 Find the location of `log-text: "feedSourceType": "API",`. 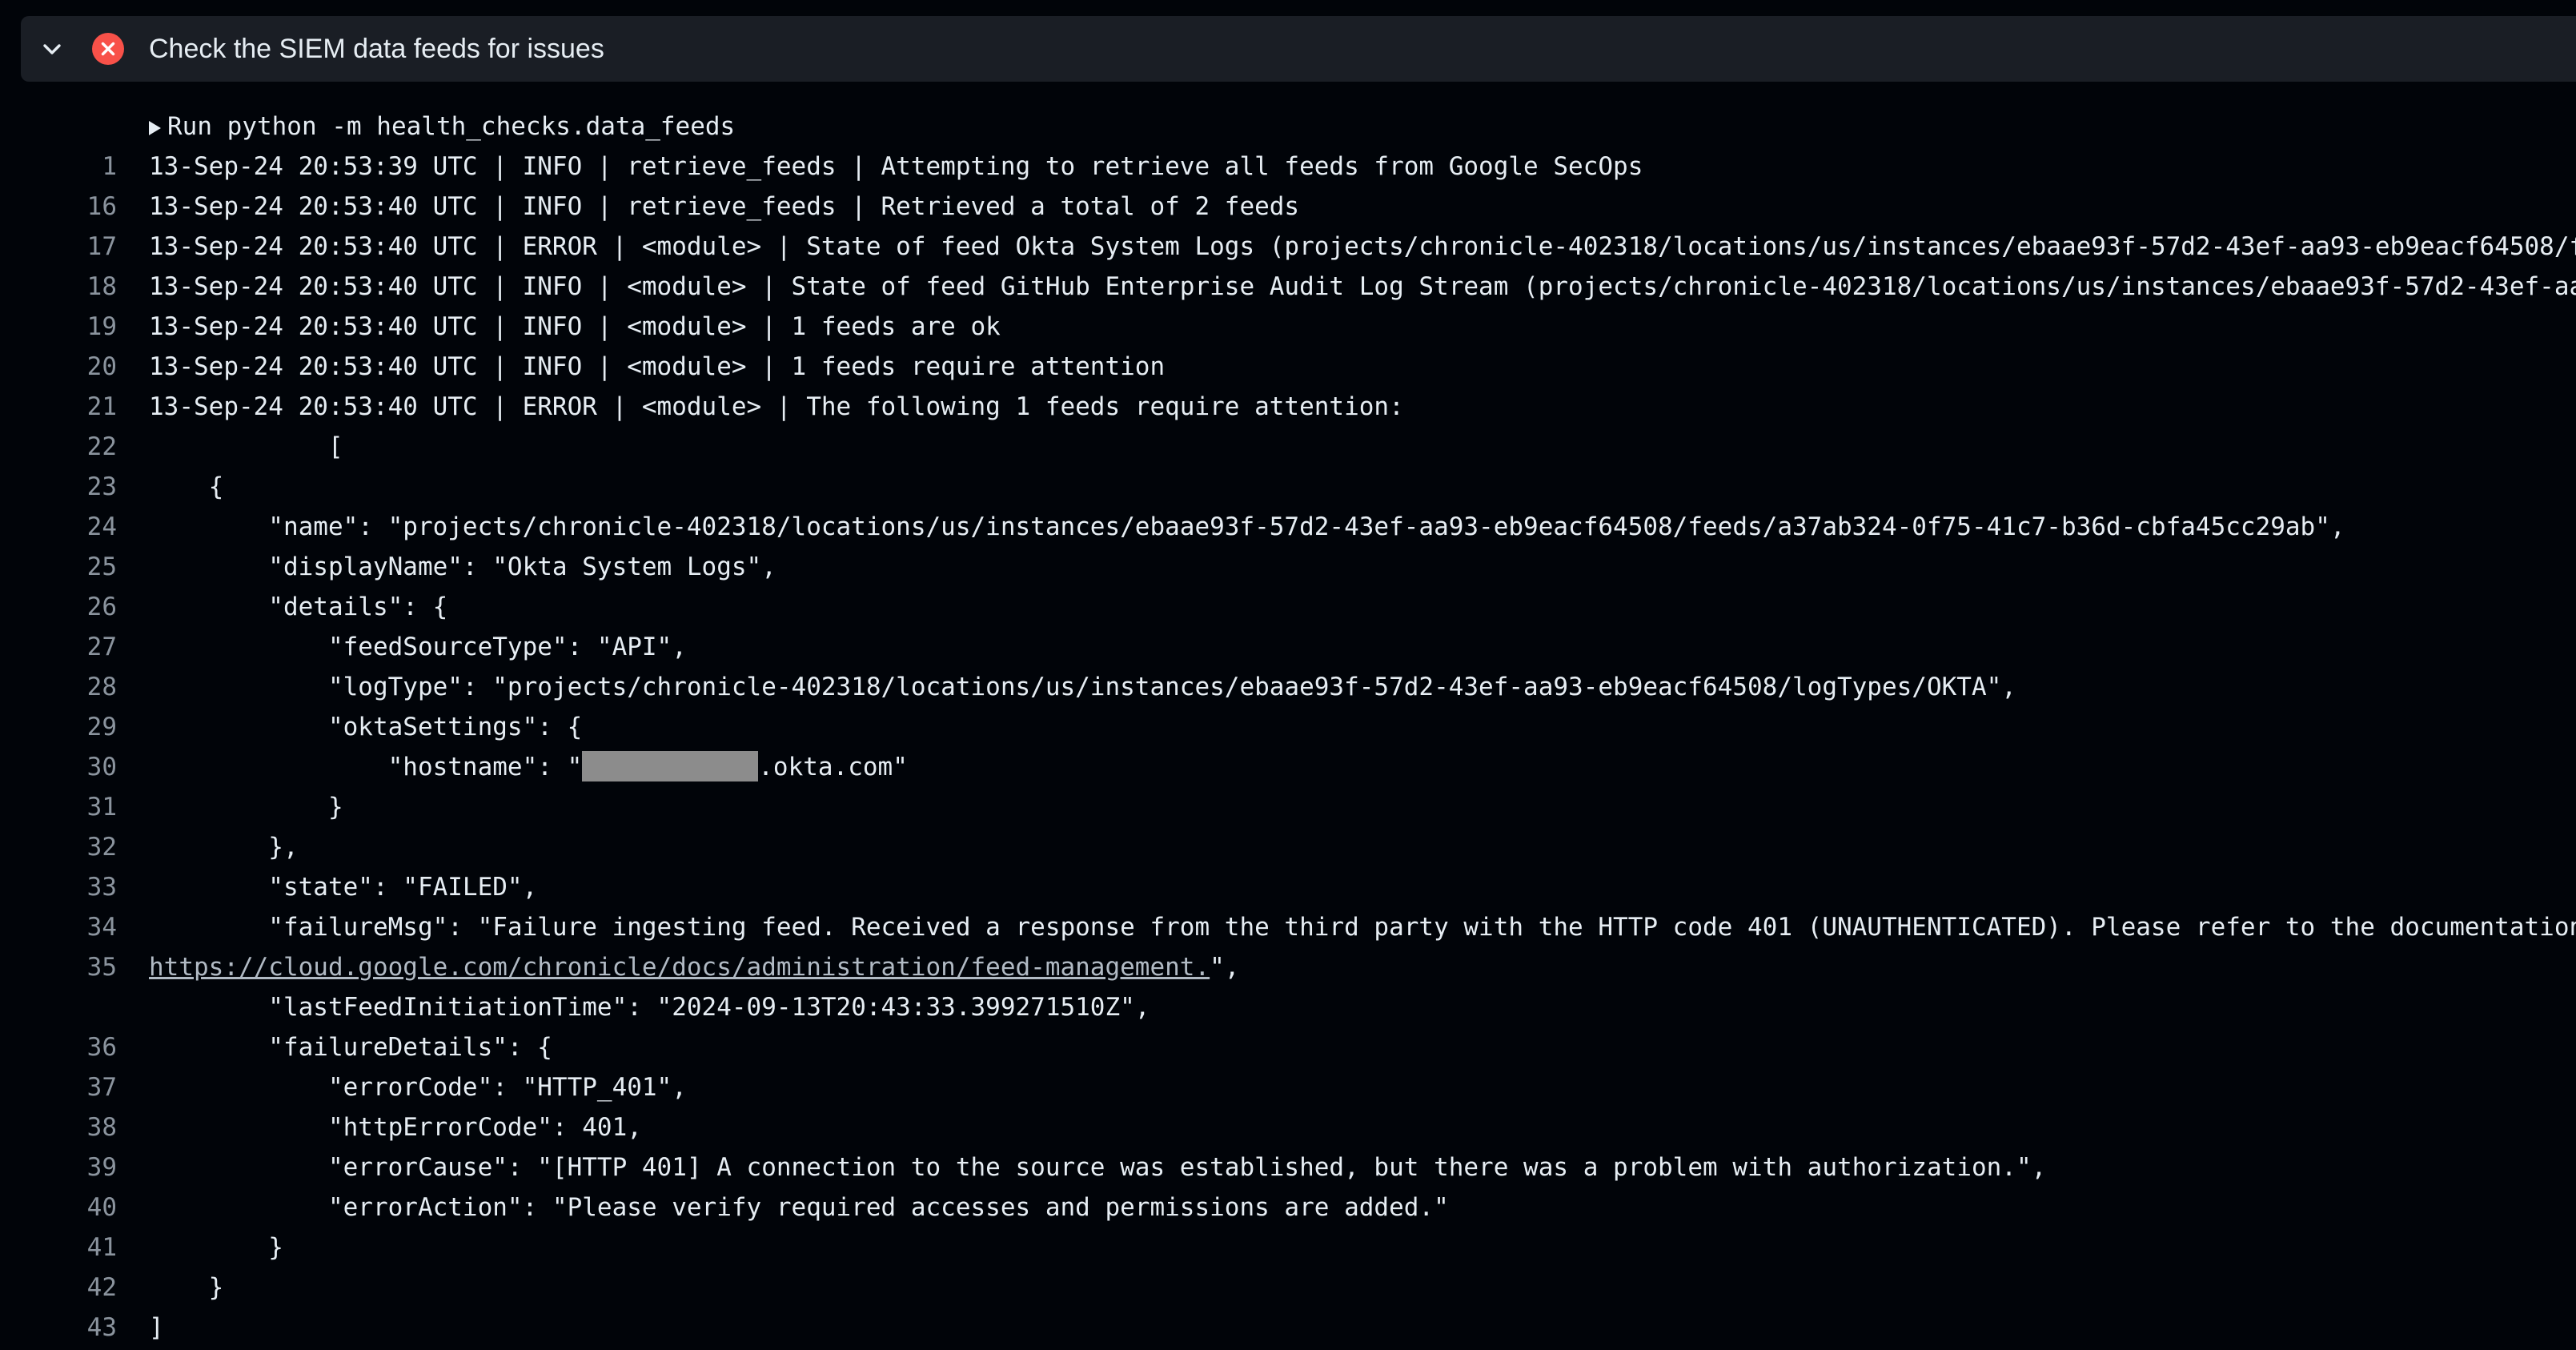

log-text: "feedSourceType": "API", is located at coordinates (418, 647).